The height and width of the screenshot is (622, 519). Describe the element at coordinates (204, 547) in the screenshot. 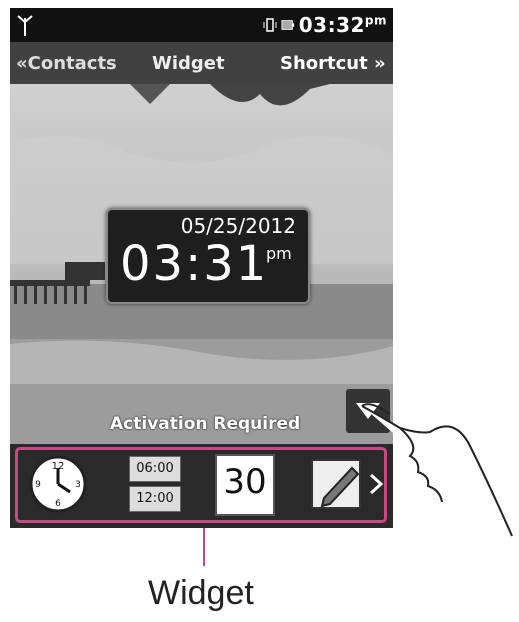

I see `callout-line` at that location.